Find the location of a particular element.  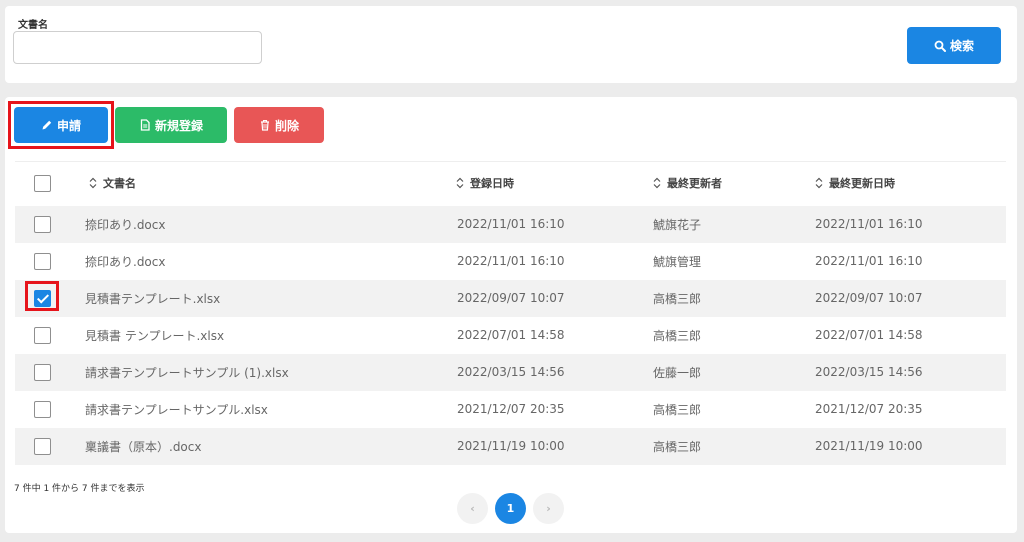

page-1-button: 1 is located at coordinates (510, 508).